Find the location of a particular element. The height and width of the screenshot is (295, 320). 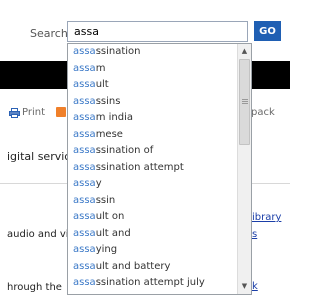

suggestion-rest: mese is located at coordinates (109, 134).